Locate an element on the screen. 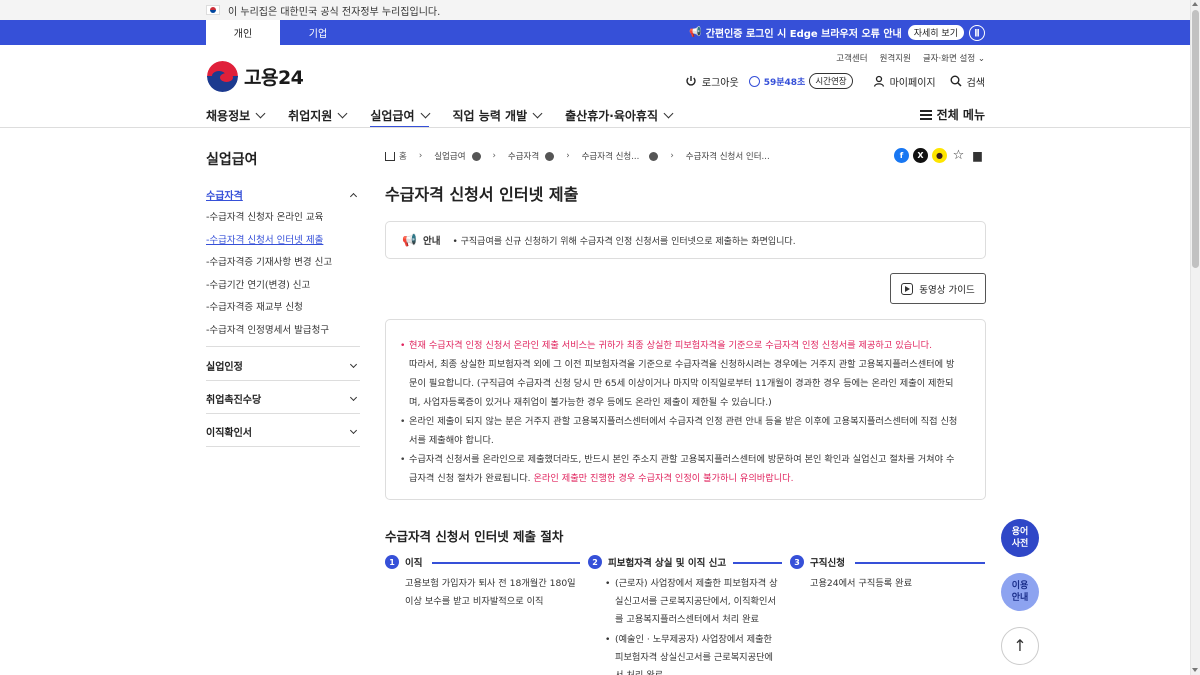 The image size is (1200, 675). play-icon is located at coordinates (907, 288).